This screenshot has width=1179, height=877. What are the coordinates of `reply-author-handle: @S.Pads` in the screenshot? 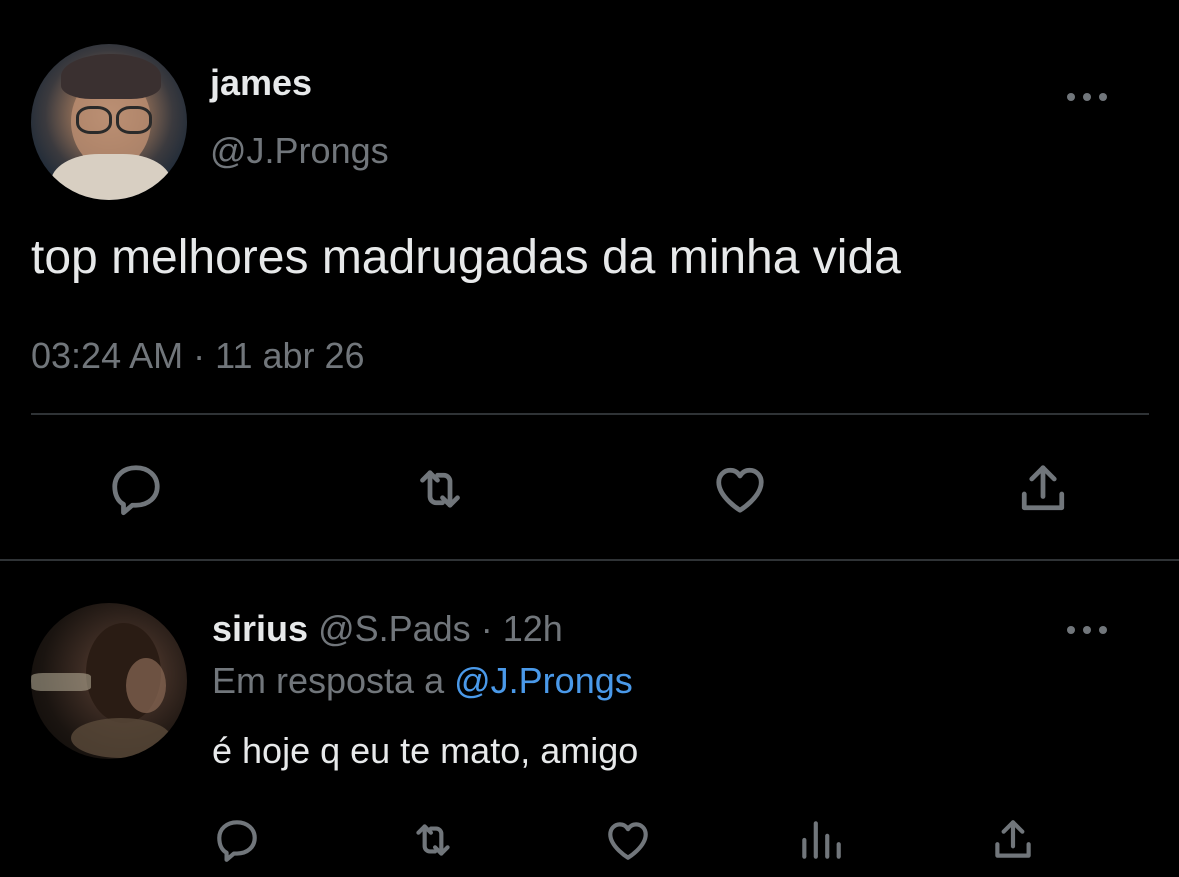 It's located at (394, 628).